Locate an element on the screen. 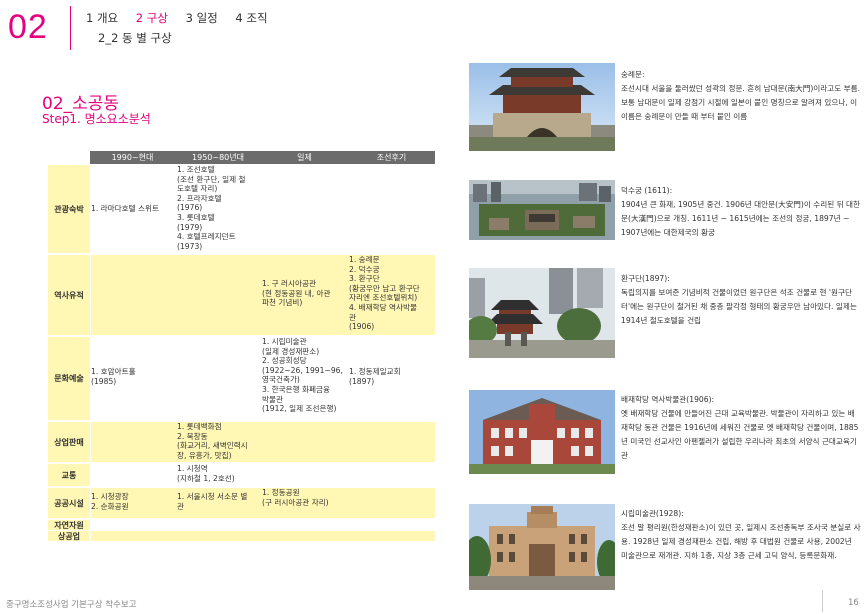 This screenshot has height=614, width=868. landmark-name: 숭례문: is located at coordinates (633, 74).